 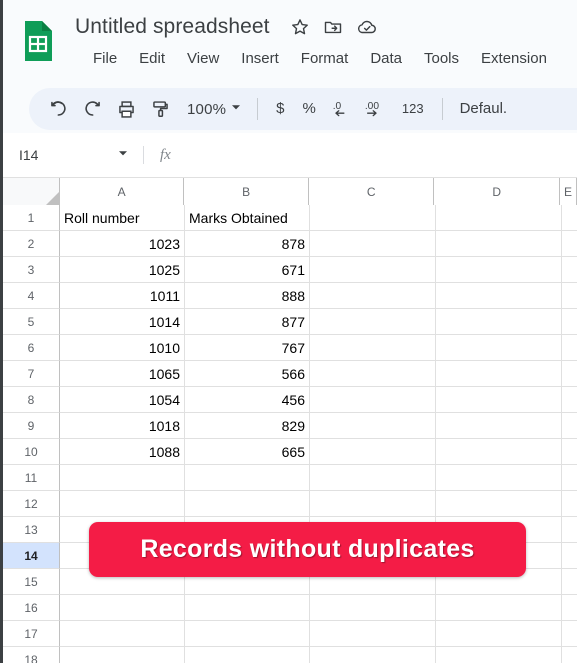 What do you see at coordinates (165, 155) in the screenshot?
I see `fx-icon: fx` at bounding box center [165, 155].